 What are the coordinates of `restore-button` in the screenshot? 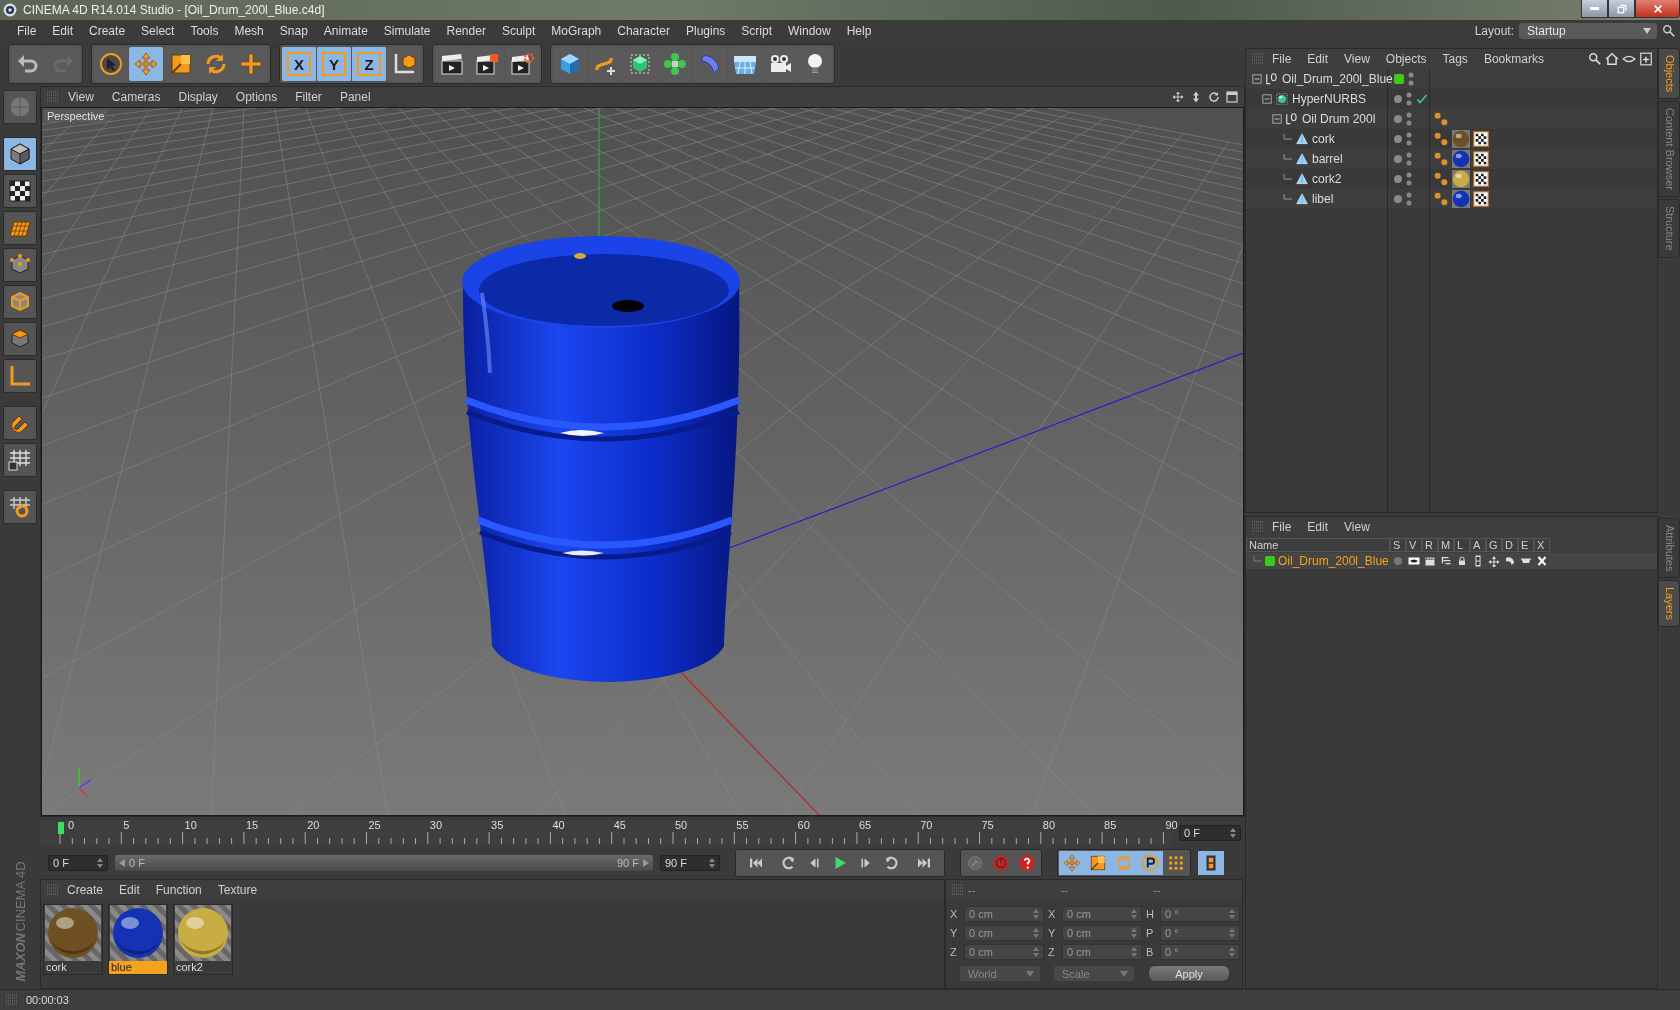 It's located at (1621, 9).